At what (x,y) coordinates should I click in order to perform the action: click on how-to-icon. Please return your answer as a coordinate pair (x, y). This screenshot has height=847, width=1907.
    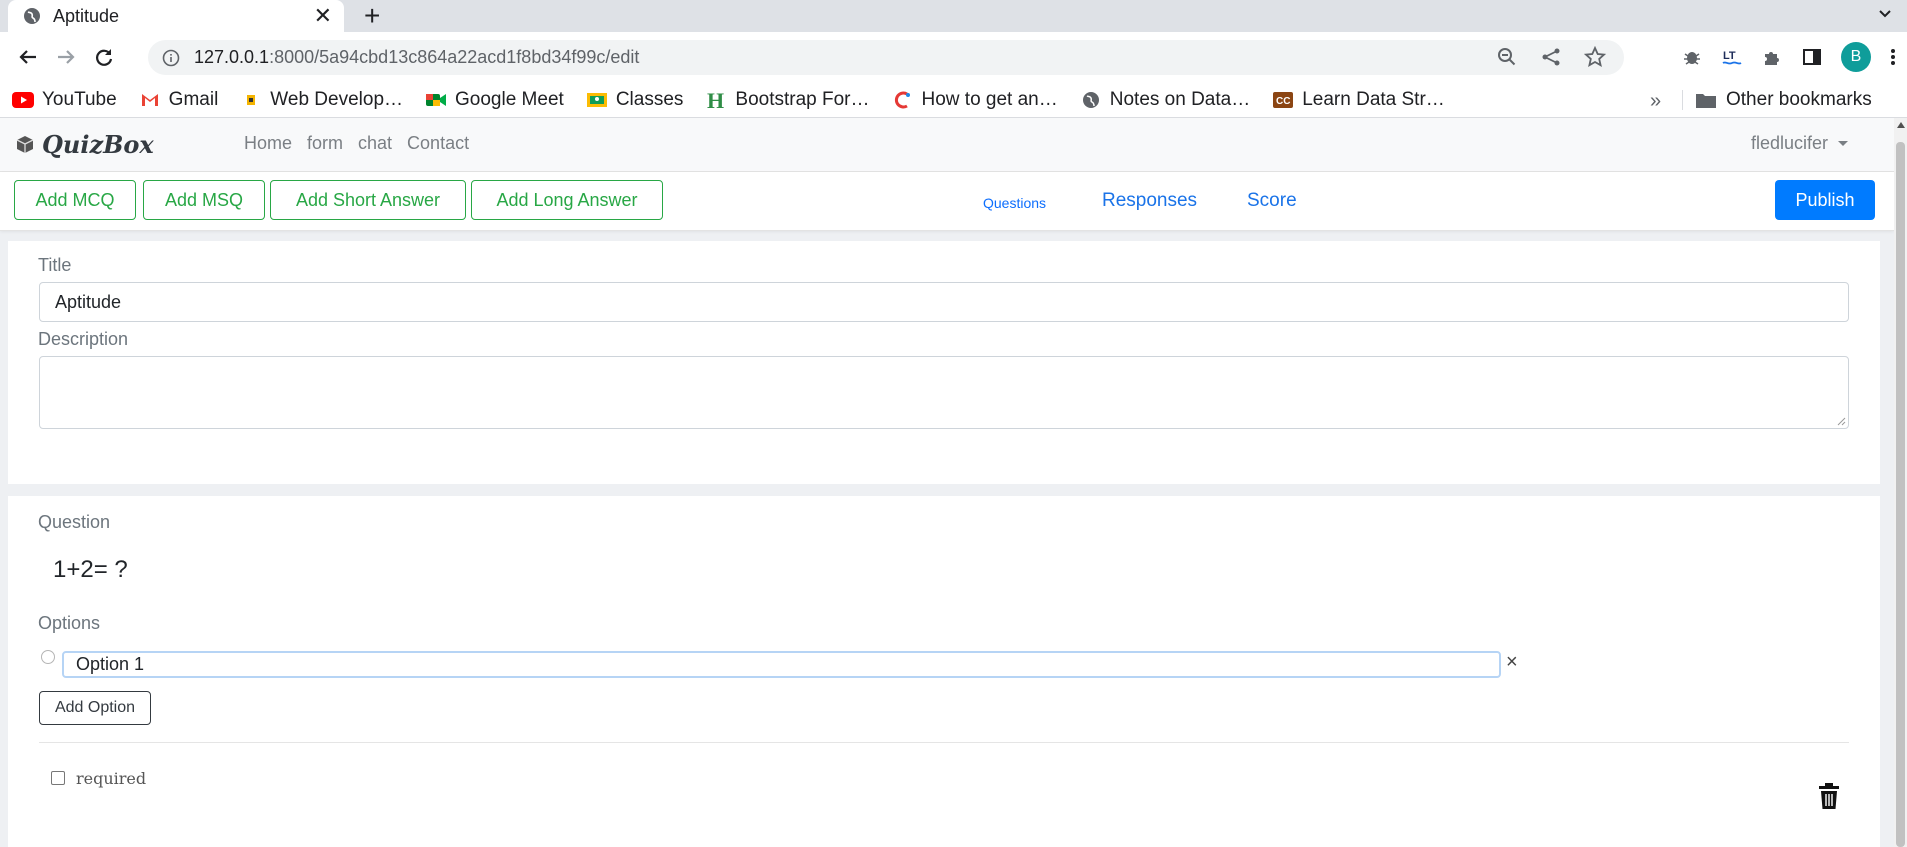
    Looking at the image, I should click on (903, 100).